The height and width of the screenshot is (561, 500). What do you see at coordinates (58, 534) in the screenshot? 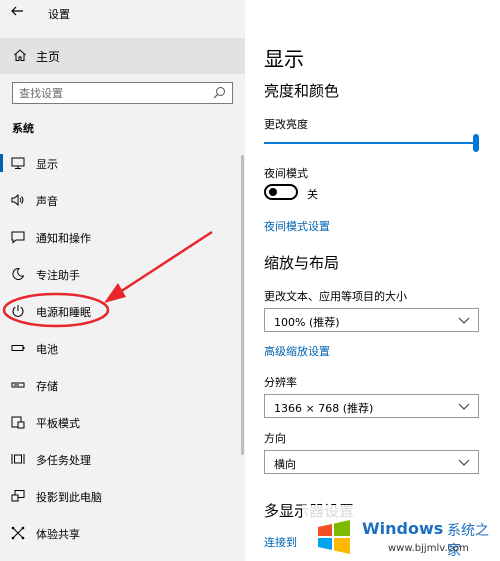
I see `sidebar-item-label: 体验共享` at bounding box center [58, 534].